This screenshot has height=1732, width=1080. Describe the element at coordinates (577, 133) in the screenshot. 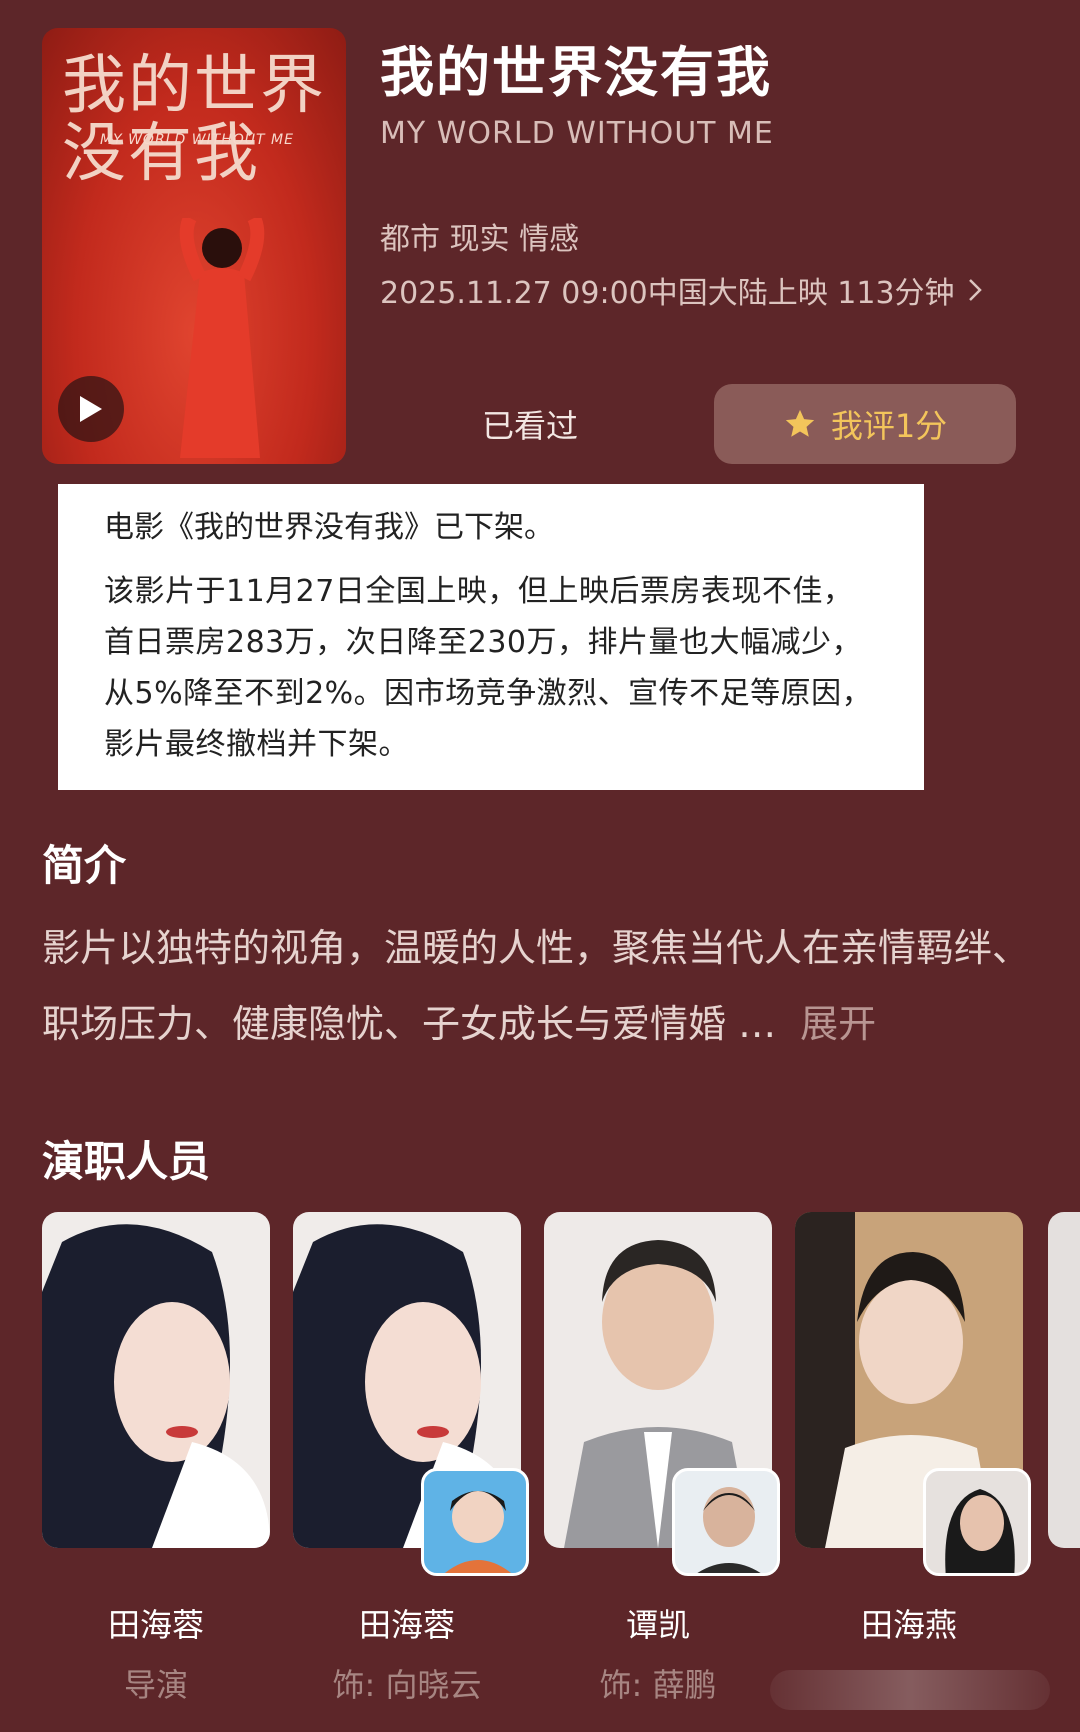

I see `movie-english-title: MY WORLD WITHOUT ME` at that location.